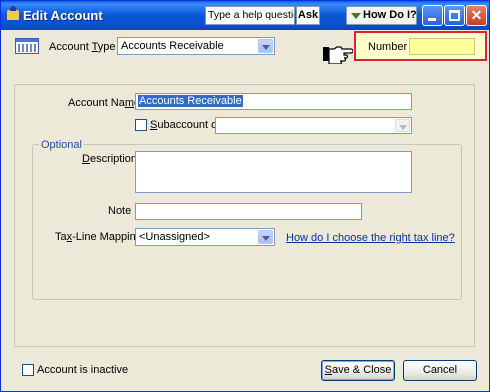 The width and height of the screenshot is (490, 392). Describe the element at coordinates (63, 15) in the screenshot. I see `window-title: Edit Account` at that location.